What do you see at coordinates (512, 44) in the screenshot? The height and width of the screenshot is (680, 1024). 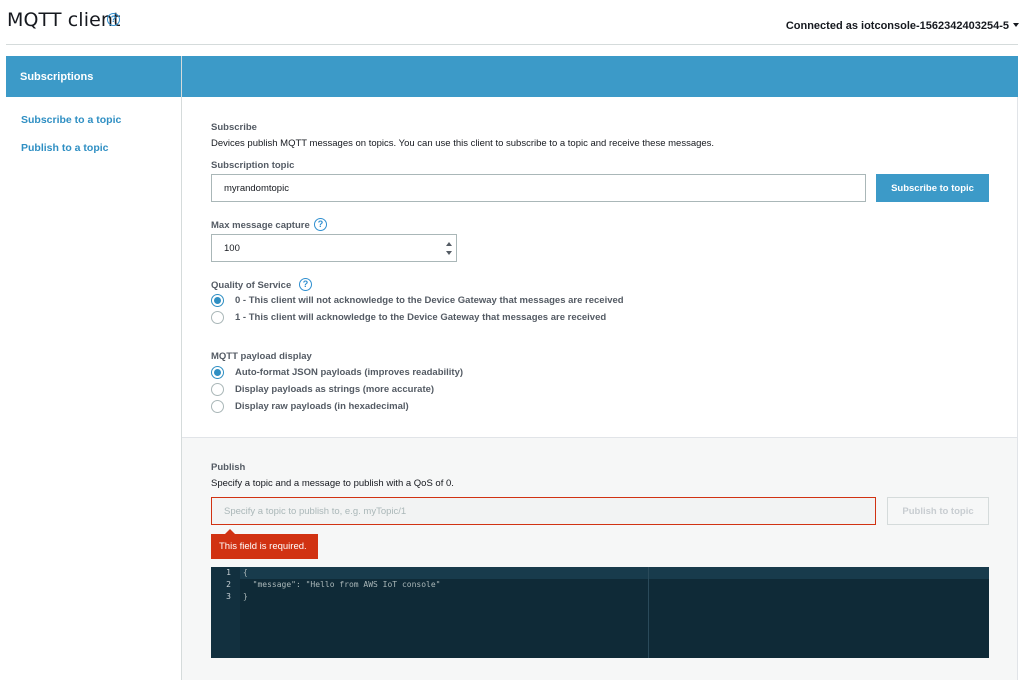 I see `header-divider` at bounding box center [512, 44].